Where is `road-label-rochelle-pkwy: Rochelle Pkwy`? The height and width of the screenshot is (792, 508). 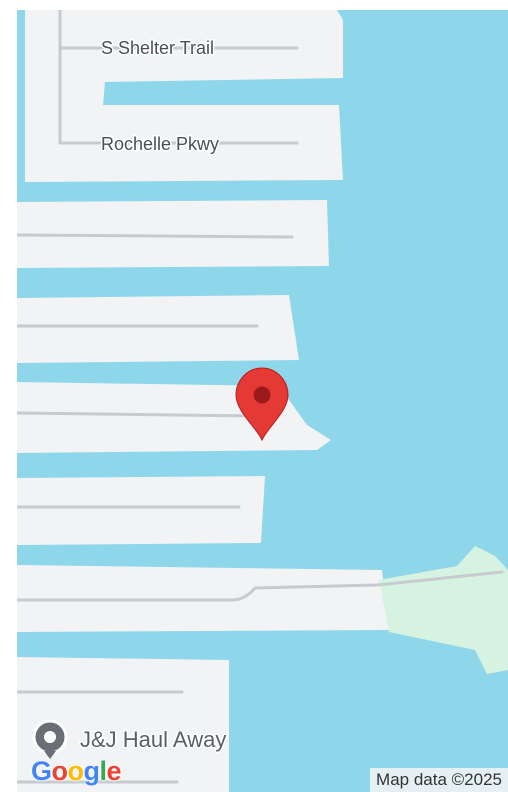
road-label-rochelle-pkwy: Rochelle Pkwy is located at coordinates (160, 144).